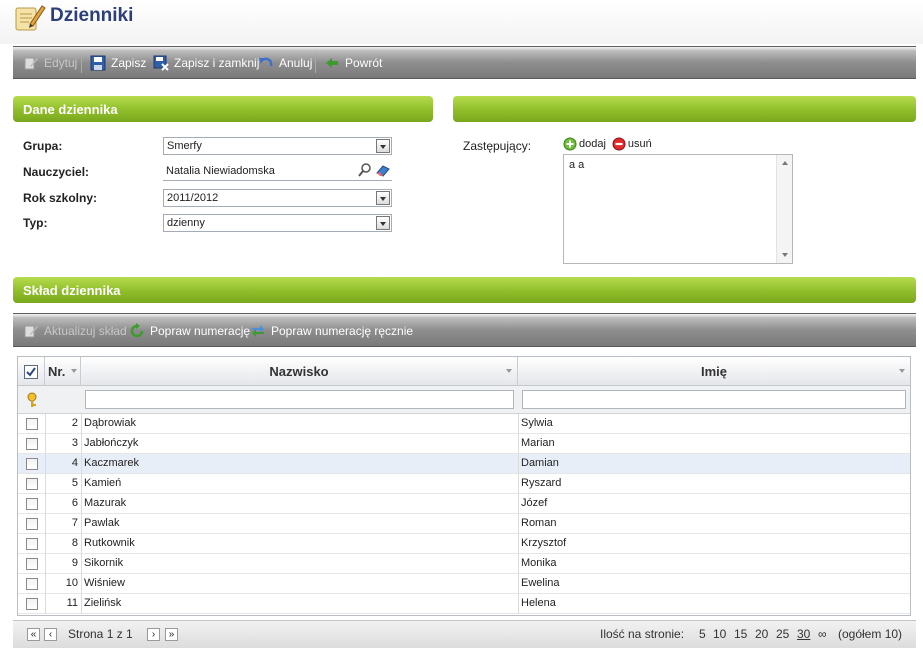 The width and height of the screenshot is (923, 649). I want to click on fix-numbering-button: Popraw numerację, so click(189, 330).